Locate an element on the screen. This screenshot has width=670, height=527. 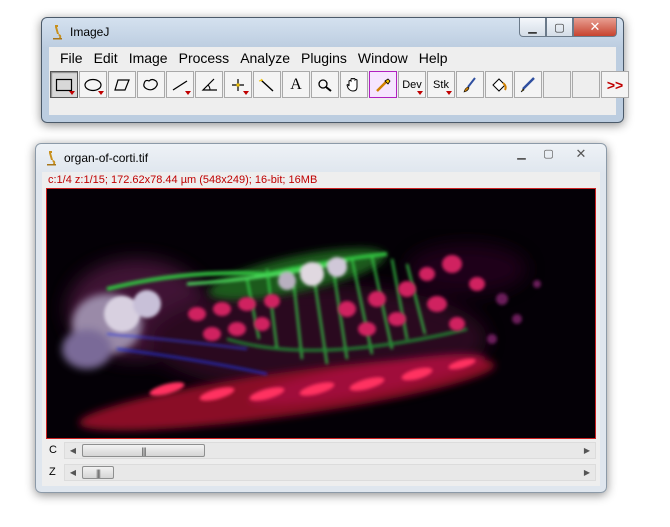
wand-icon is located at coordinates (266, 85).